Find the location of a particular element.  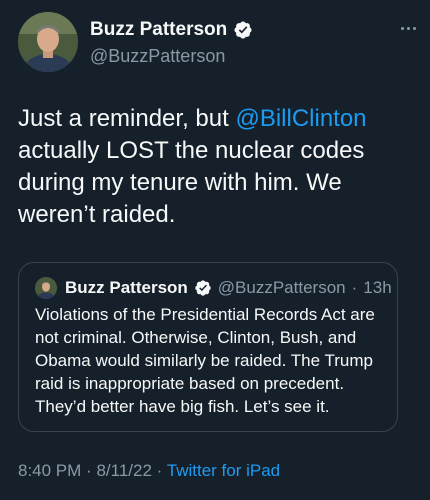

tweet-time: 8:40 PM is located at coordinates (49, 470).